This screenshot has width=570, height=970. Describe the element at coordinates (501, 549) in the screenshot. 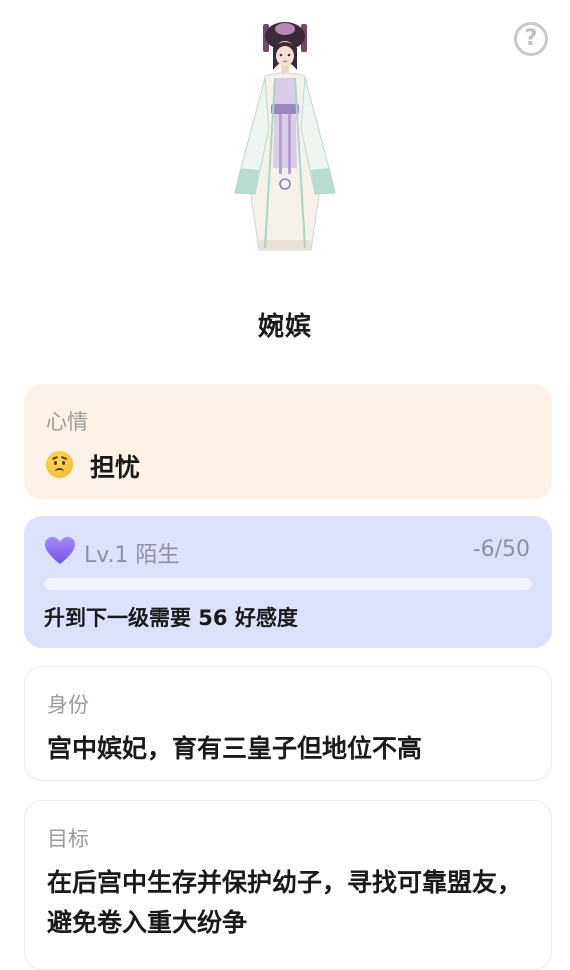

I see `affinity-count: -6/50` at that location.